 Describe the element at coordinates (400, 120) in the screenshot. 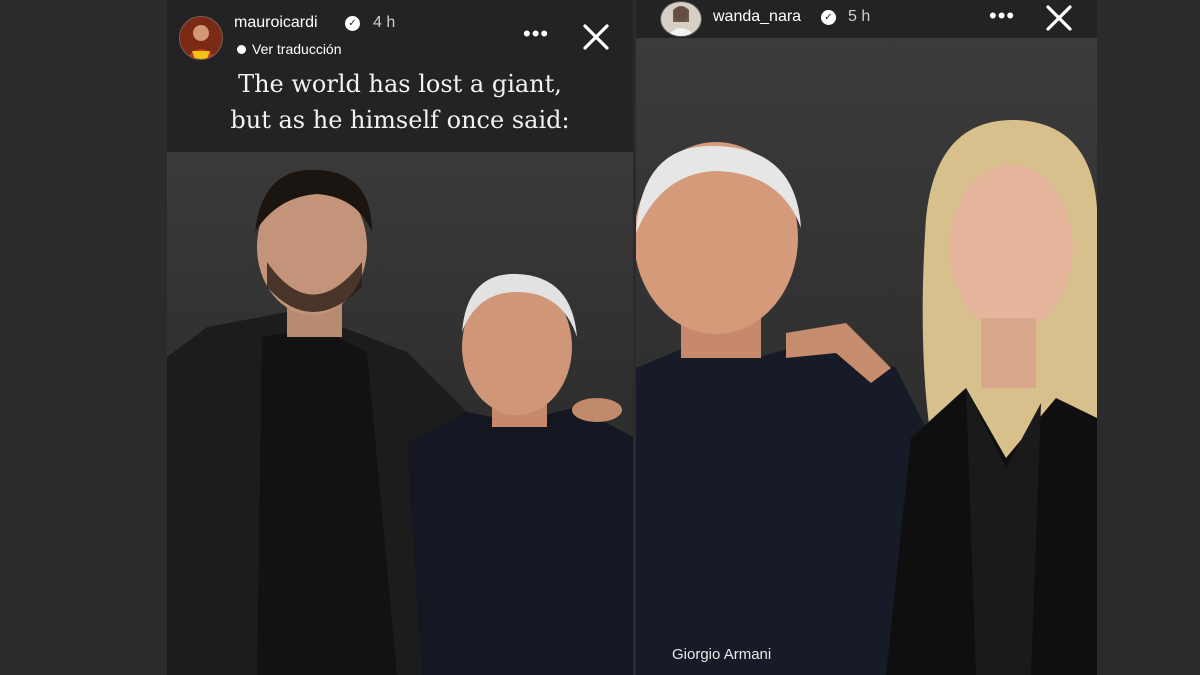

I see `story-caption-line-2: but as he himself once said:` at that location.